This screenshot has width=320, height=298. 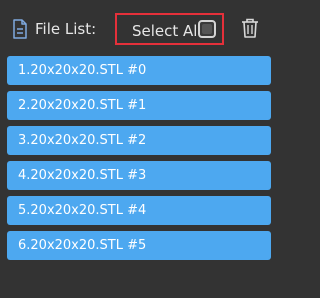 I want to click on file-list-item: 1.20x20x20.STL #0, so click(x=139, y=70).